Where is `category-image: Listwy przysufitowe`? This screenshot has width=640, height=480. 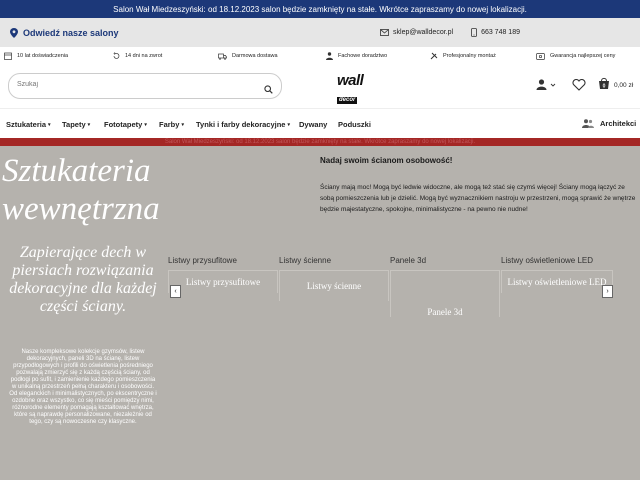 category-image: Listwy przysufitowe is located at coordinates (223, 281).